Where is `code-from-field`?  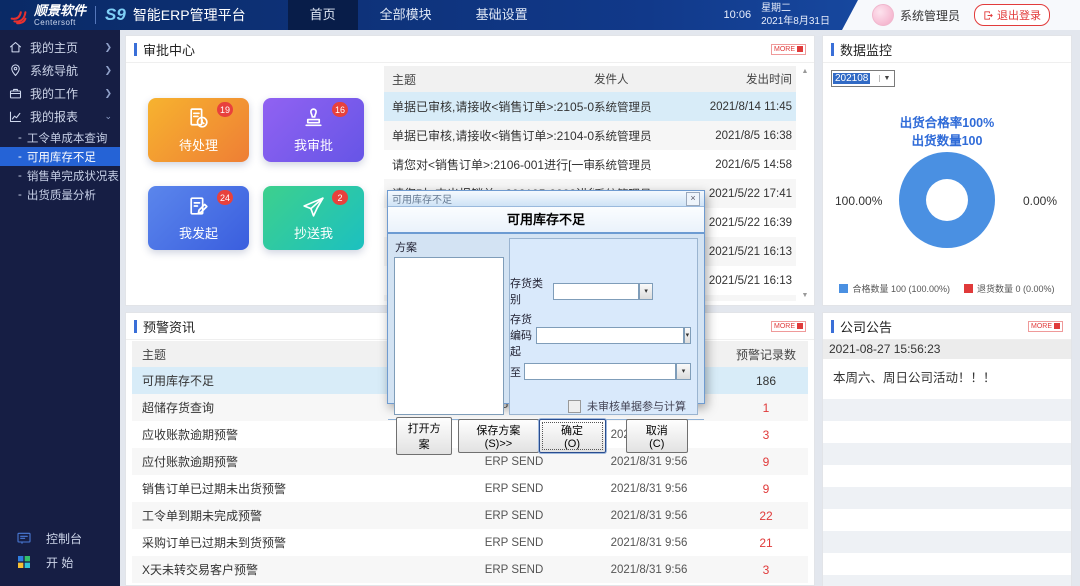
code-from-field is located at coordinates (609, 335).